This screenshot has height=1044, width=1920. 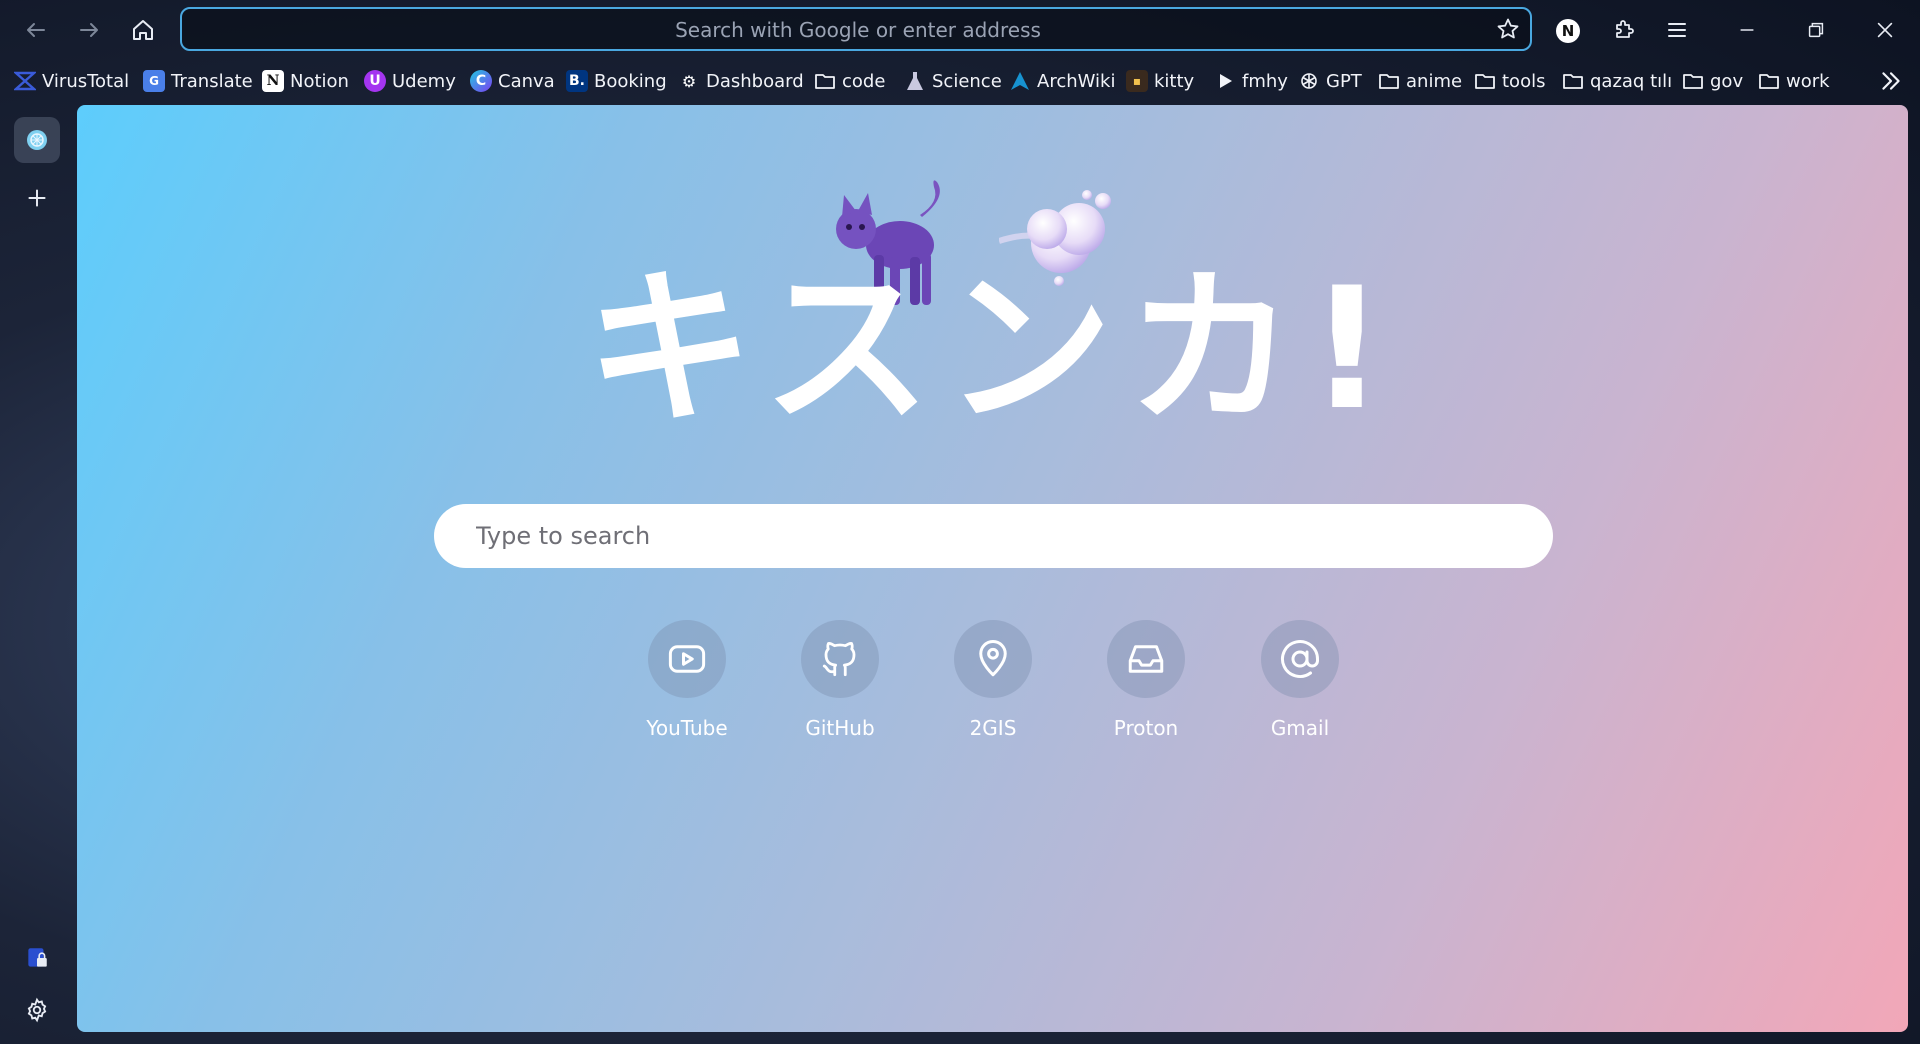 I want to click on sidebar-settings-button, so click(x=37, y=1010).